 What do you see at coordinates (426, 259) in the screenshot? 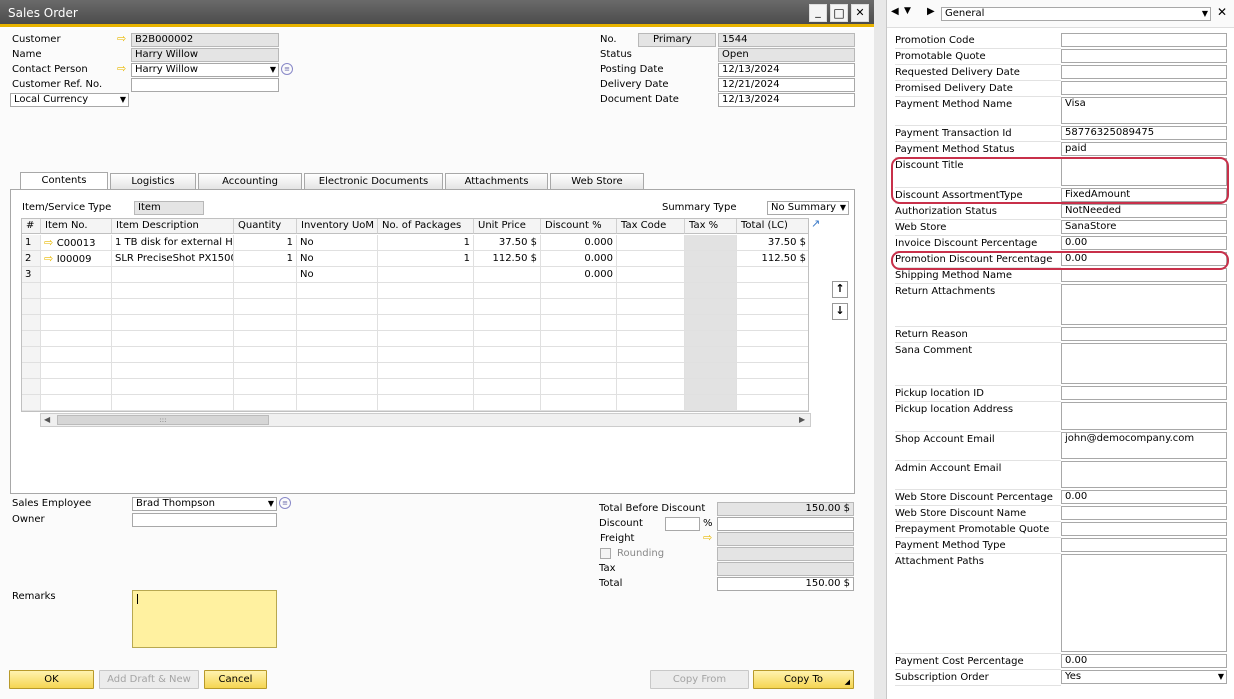
I see `packages-cell: 1` at bounding box center [426, 259].